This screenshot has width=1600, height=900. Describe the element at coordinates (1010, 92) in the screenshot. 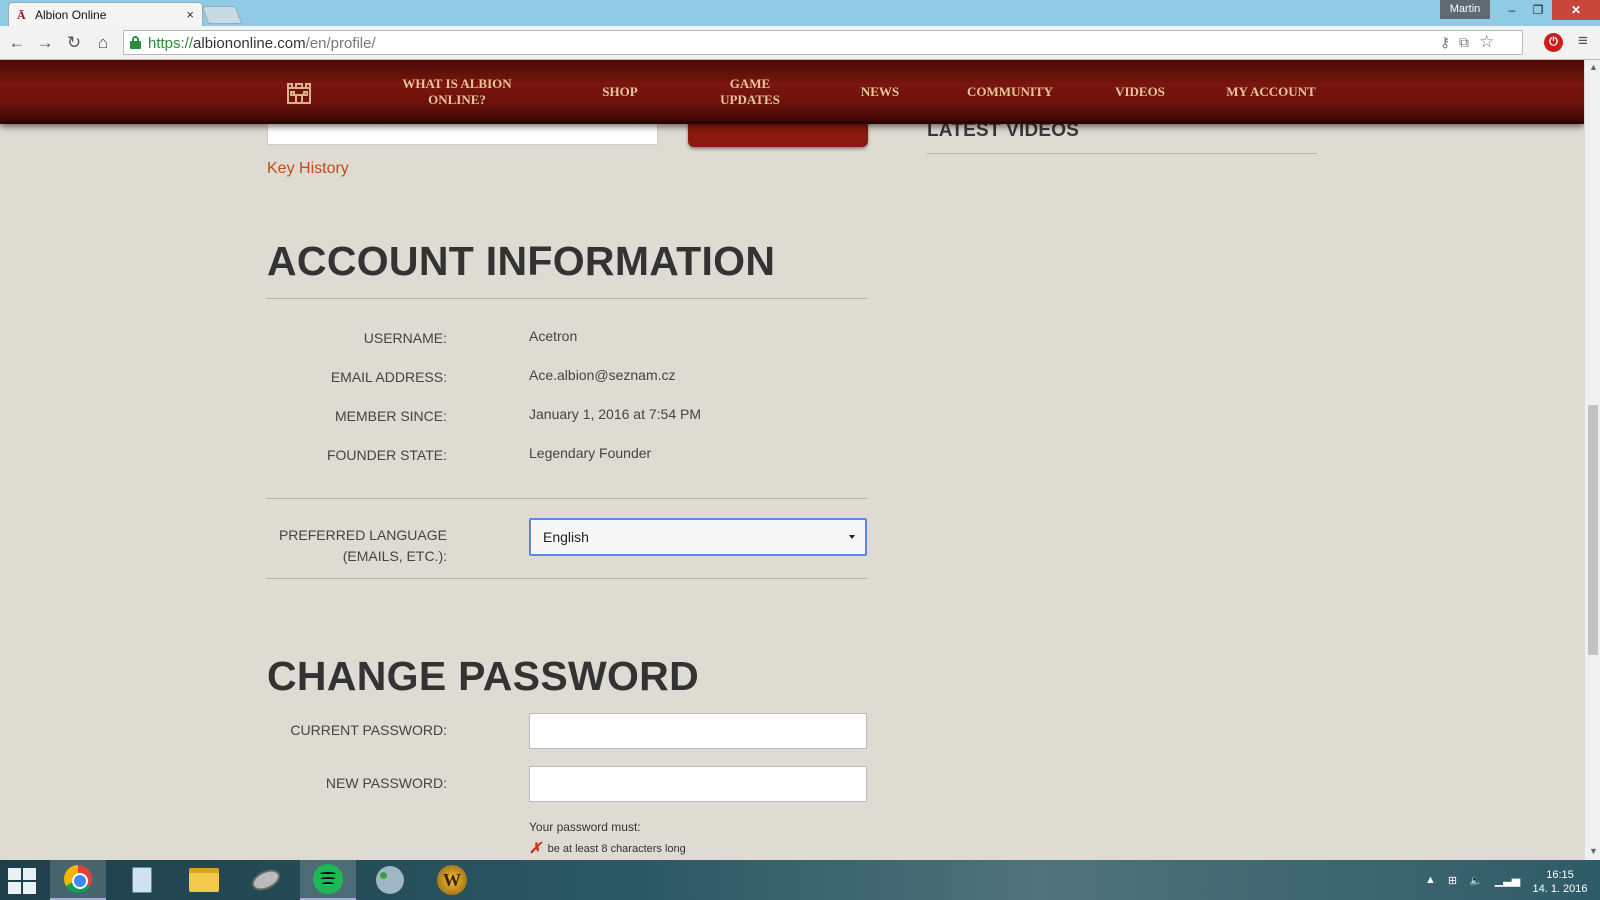

I see `nav-community: COMMUNITY` at that location.